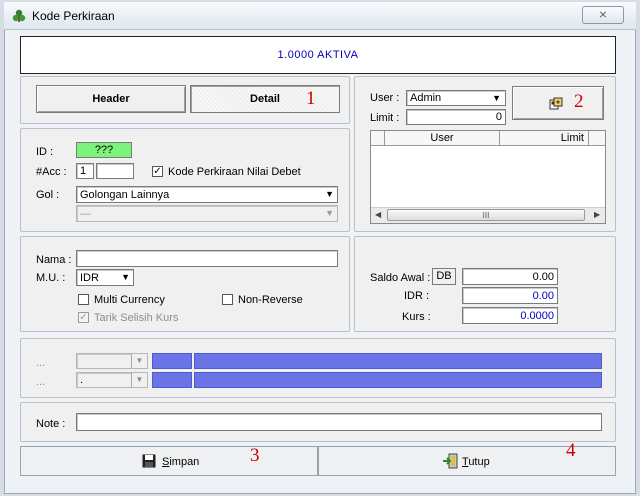 The width and height of the screenshot is (640, 496). I want to click on extra-row1-select: ▼, so click(112, 361).